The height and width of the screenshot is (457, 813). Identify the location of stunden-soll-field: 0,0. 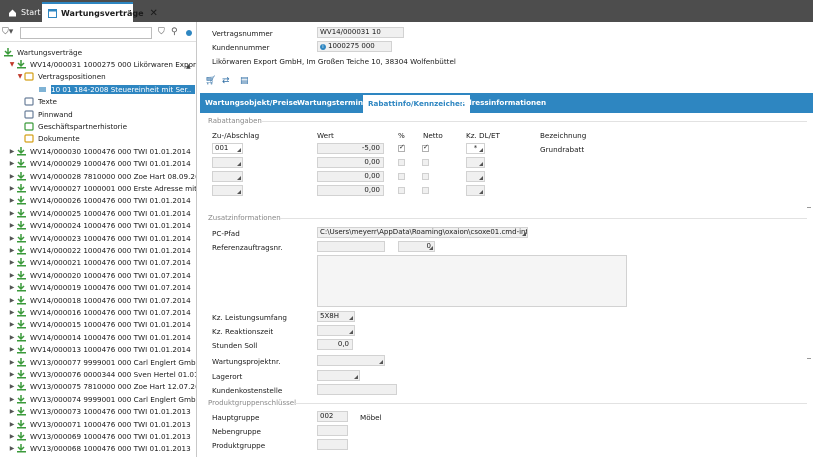
(335, 344).